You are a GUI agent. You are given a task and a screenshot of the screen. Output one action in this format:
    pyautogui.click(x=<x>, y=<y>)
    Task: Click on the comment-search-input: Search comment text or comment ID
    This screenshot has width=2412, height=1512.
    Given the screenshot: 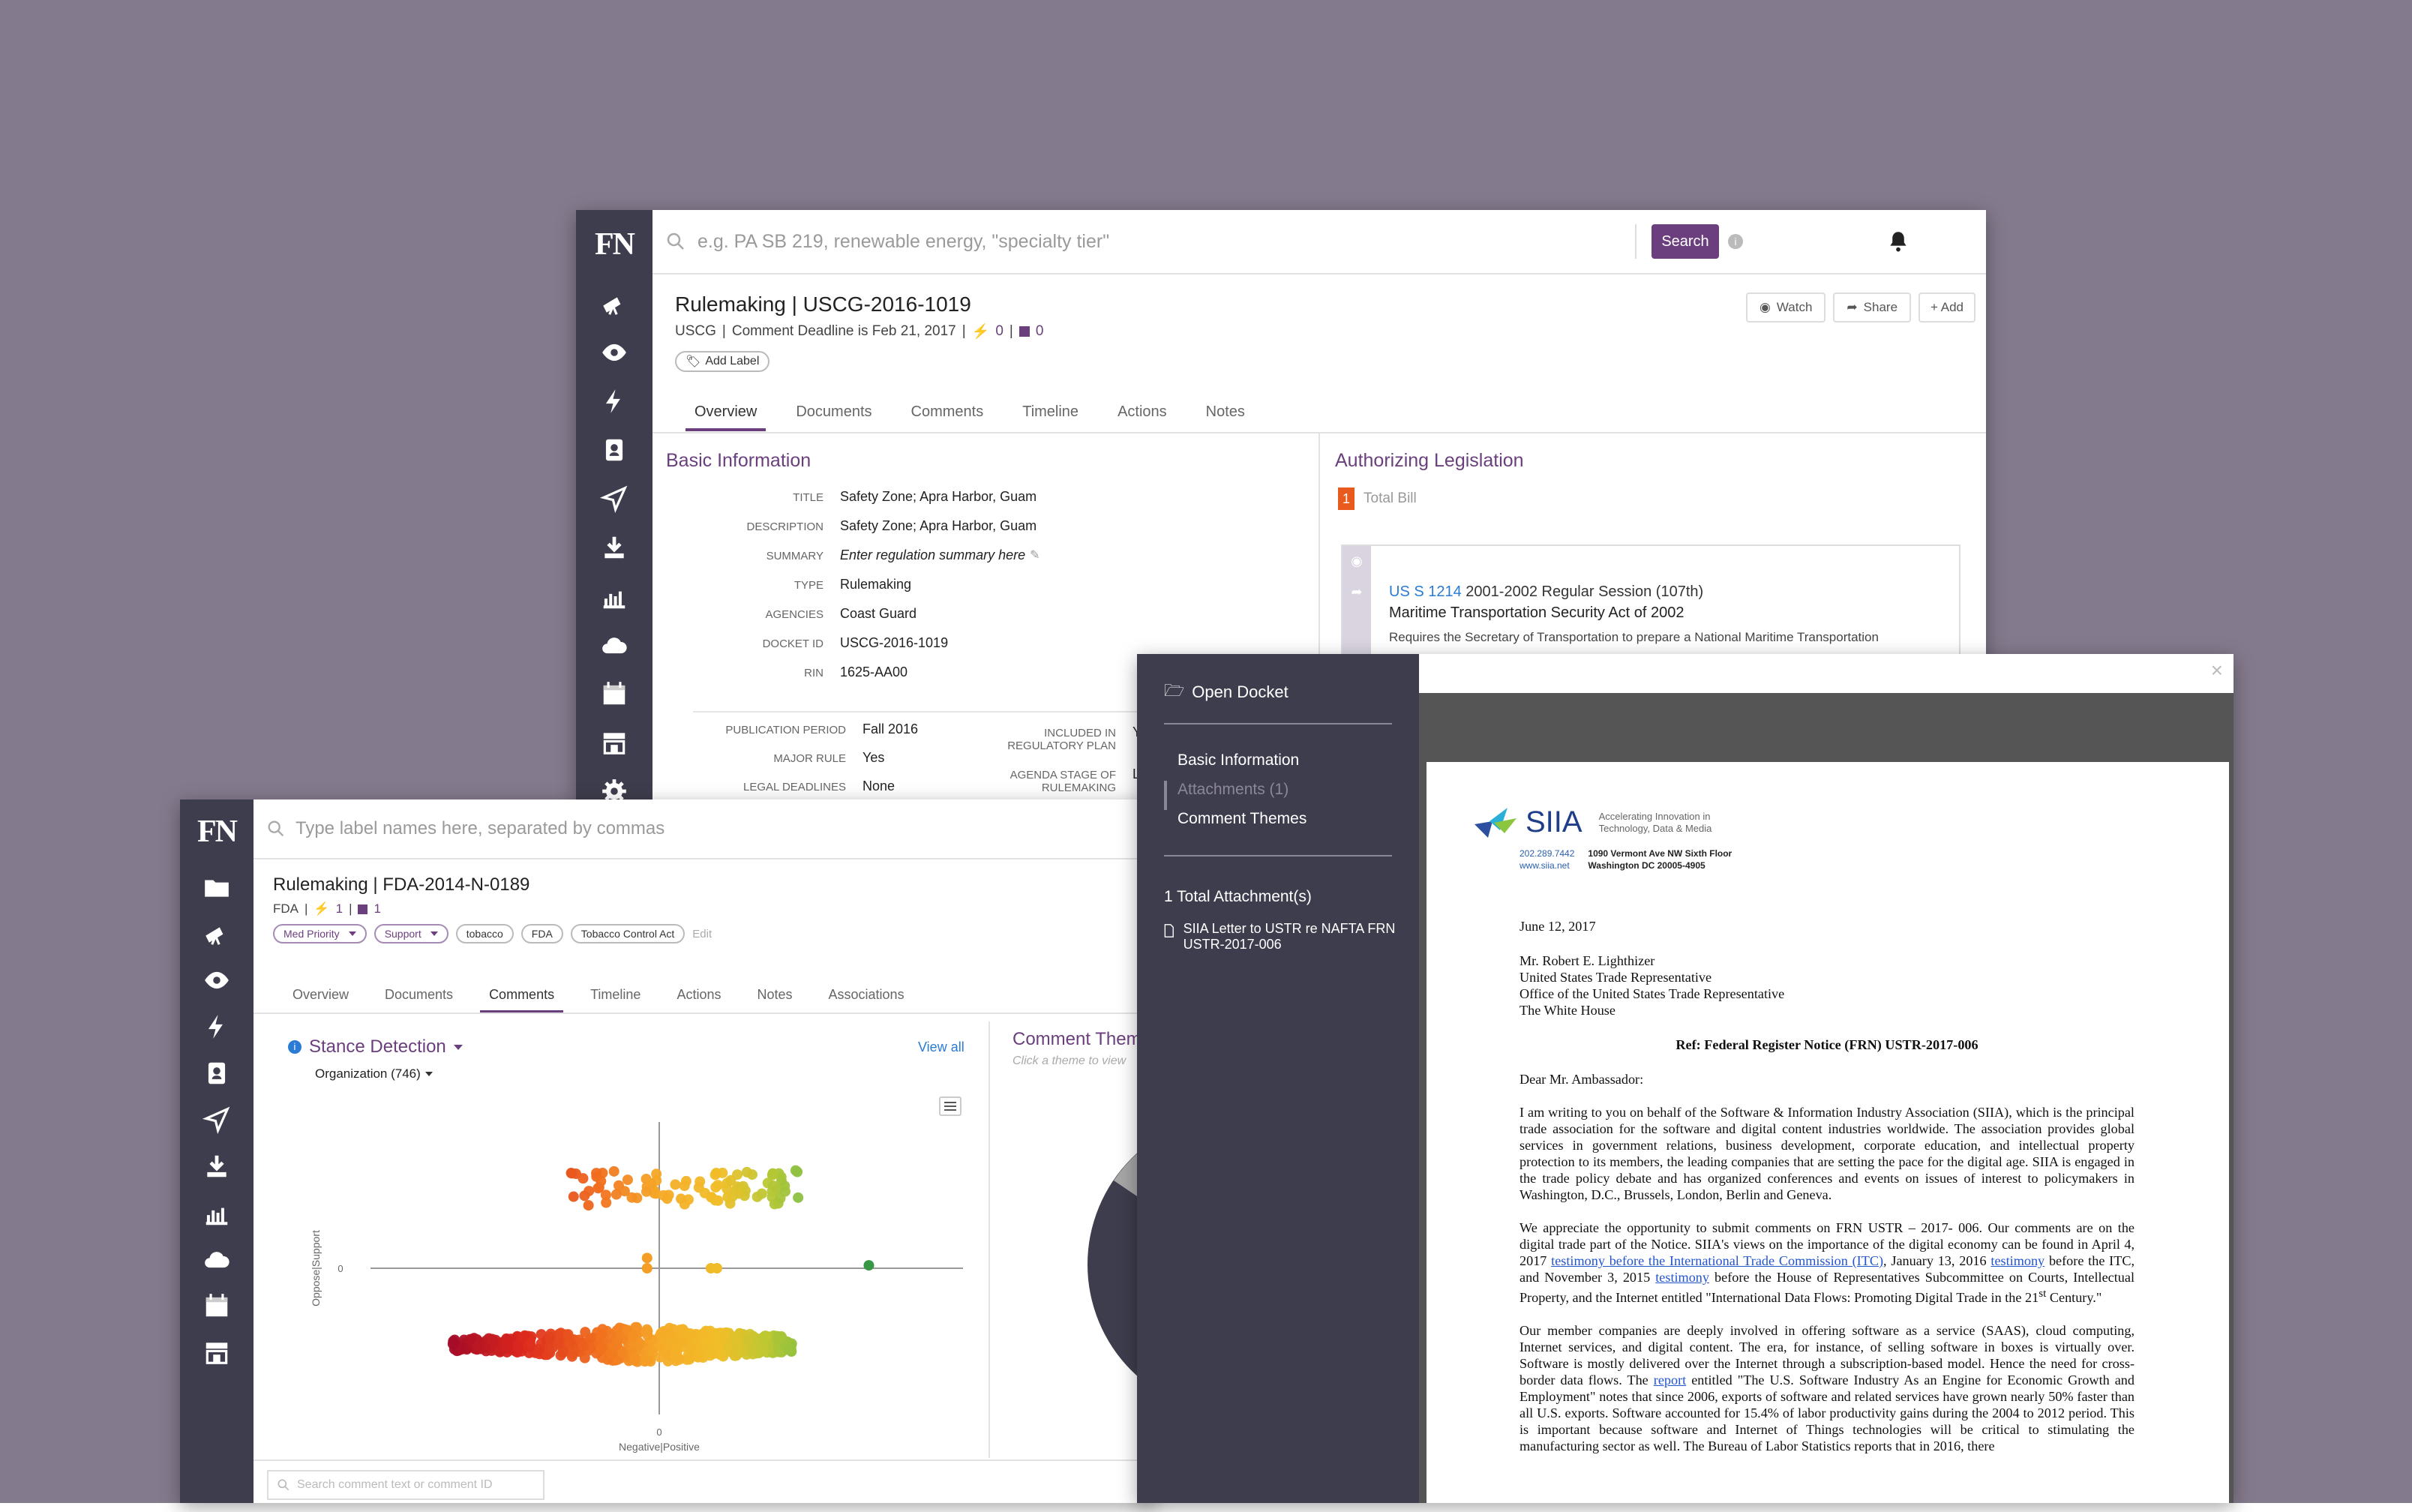 What is the action you would take?
    pyautogui.click(x=405, y=1485)
    